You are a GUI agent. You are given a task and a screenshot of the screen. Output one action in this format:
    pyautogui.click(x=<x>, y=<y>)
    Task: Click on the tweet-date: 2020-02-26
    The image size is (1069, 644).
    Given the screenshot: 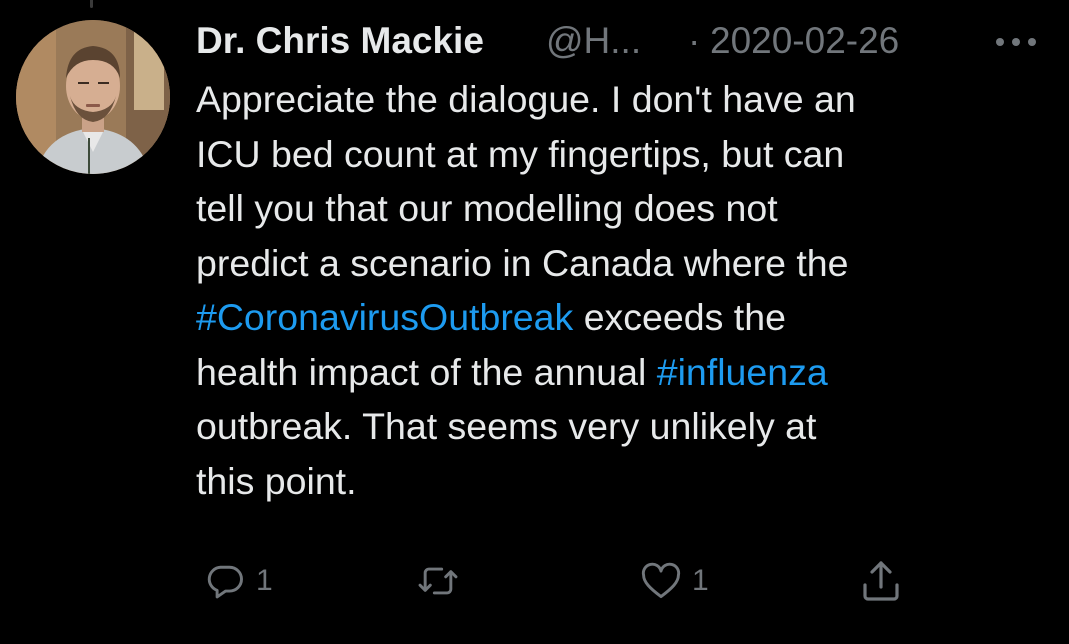 What is the action you would take?
    pyautogui.click(x=804, y=41)
    